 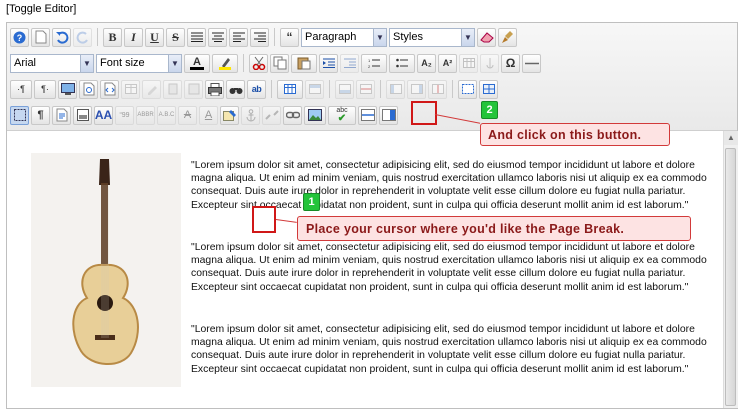 I want to click on font-family-select: Arial ▼, so click(x=52, y=63).